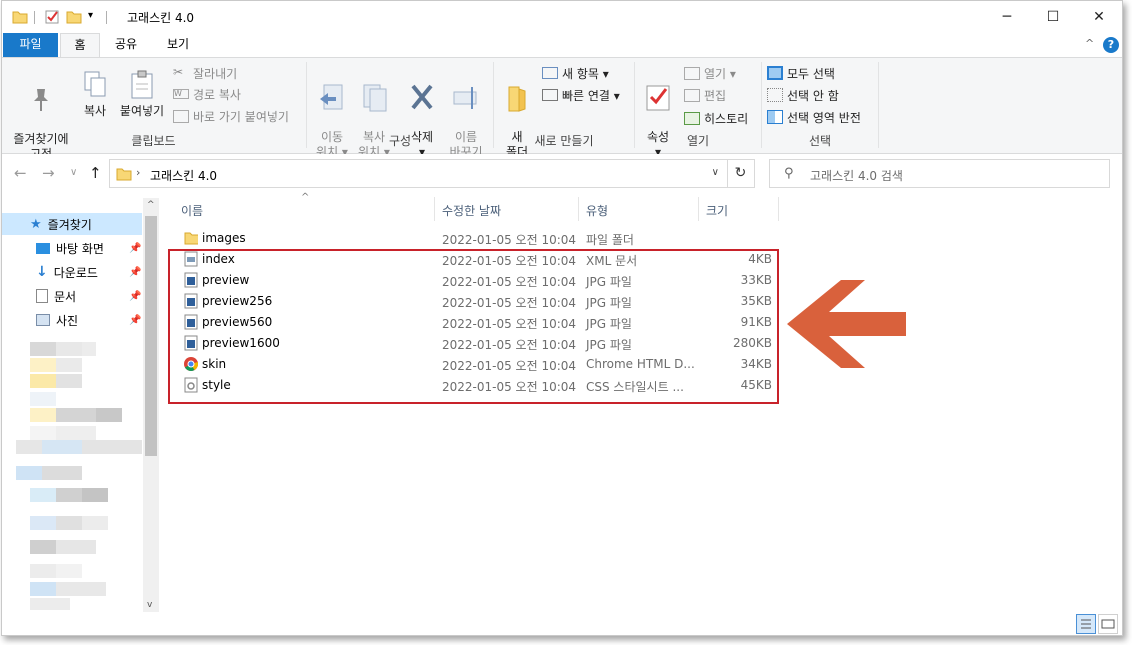 Image resolution: width=1132 pixels, height=645 pixels. What do you see at coordinates (1108, 624) in the screenshot?
I see `large-icons-view-button` at bounding box center [1108, 624].